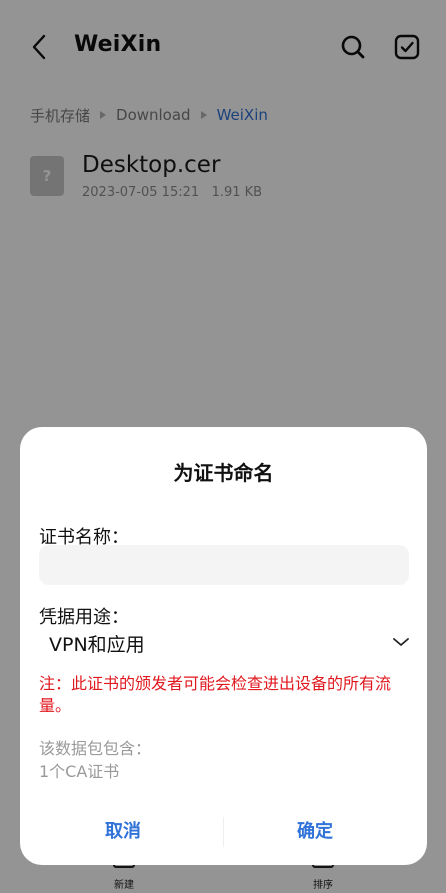 Image resolution: width=446 pixels, height=893 pixels. I want to click on credential-usage-select: VPN和应用, so click(225, 643).